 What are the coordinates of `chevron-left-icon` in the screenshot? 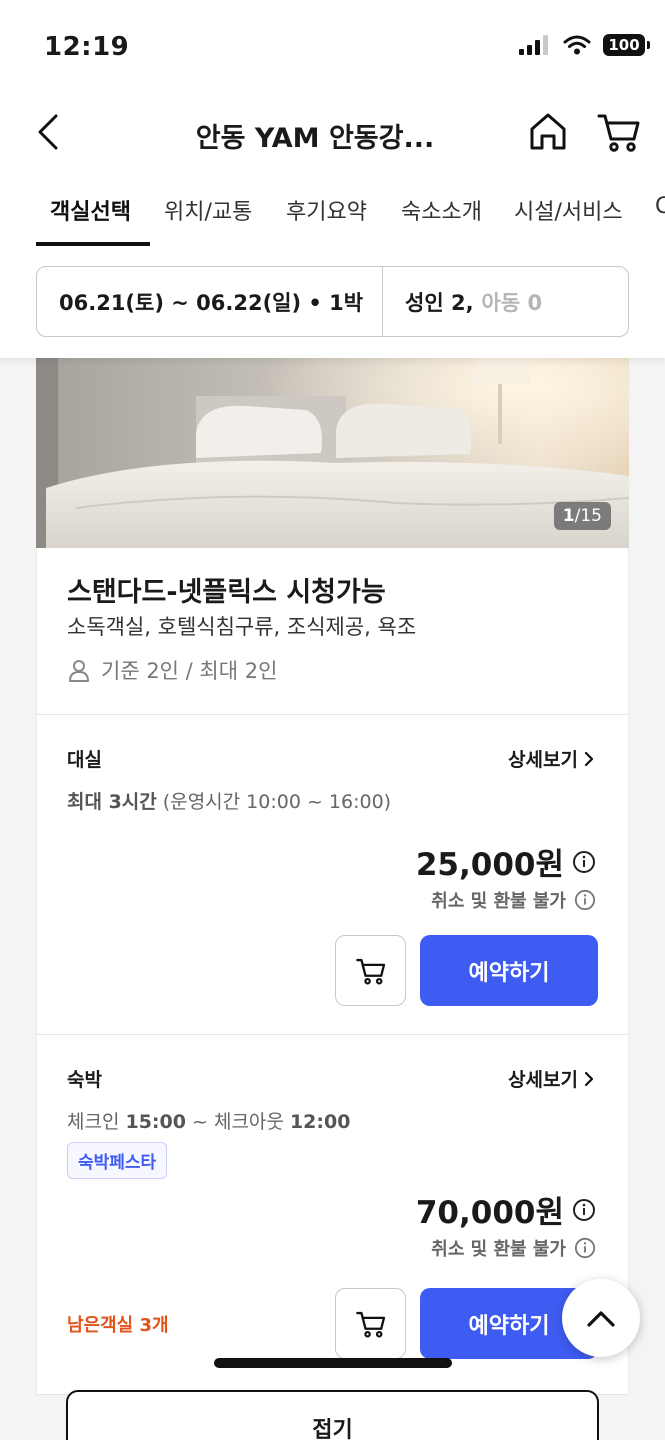 It's located at (48, 132).